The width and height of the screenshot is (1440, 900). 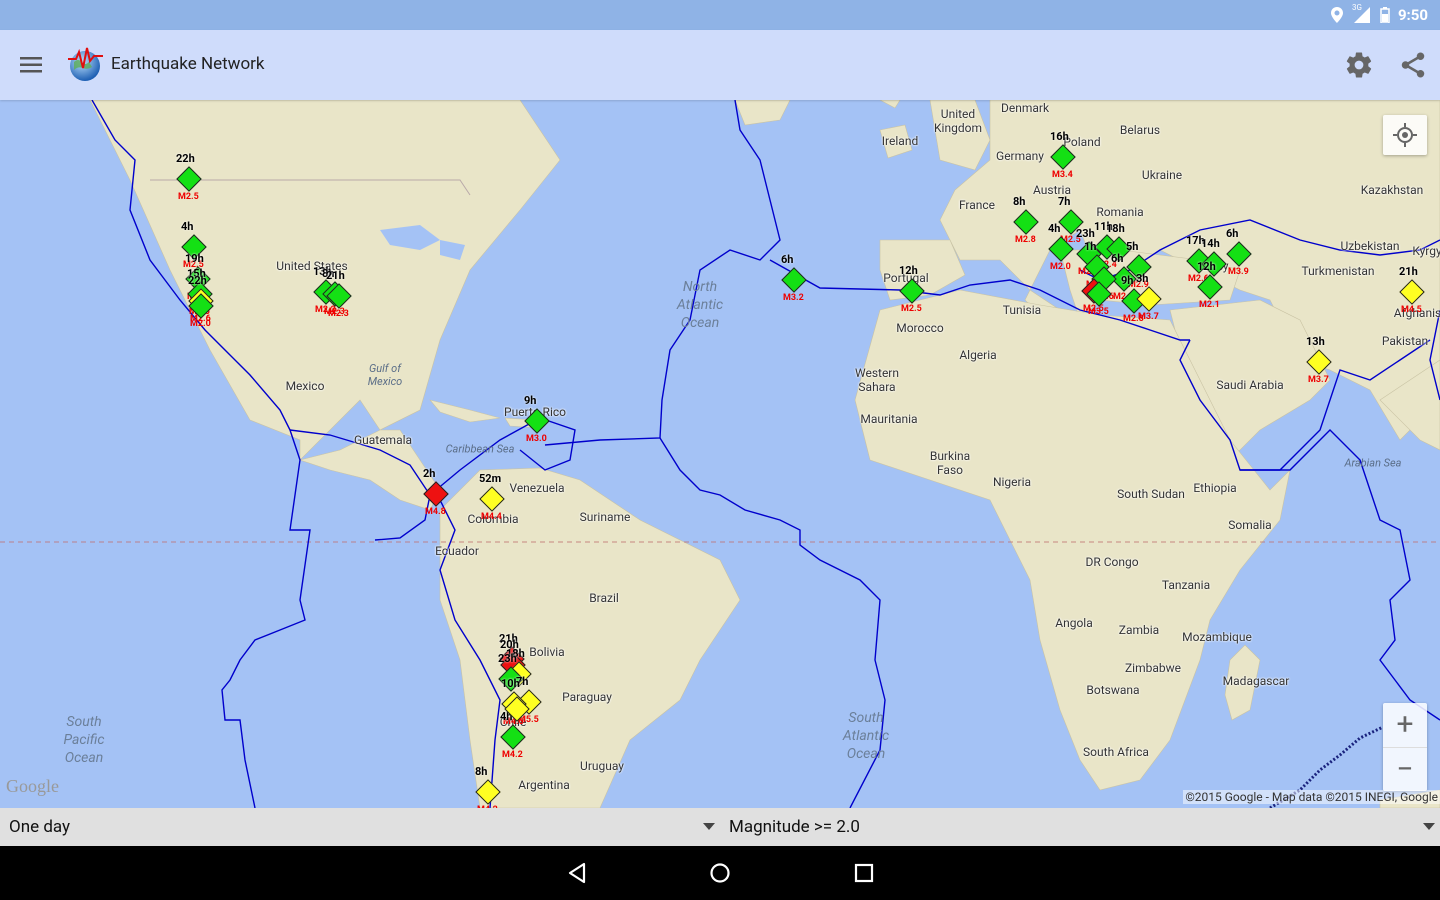 I want to click on map-label: Botswana, so click(x=1113, y=690).